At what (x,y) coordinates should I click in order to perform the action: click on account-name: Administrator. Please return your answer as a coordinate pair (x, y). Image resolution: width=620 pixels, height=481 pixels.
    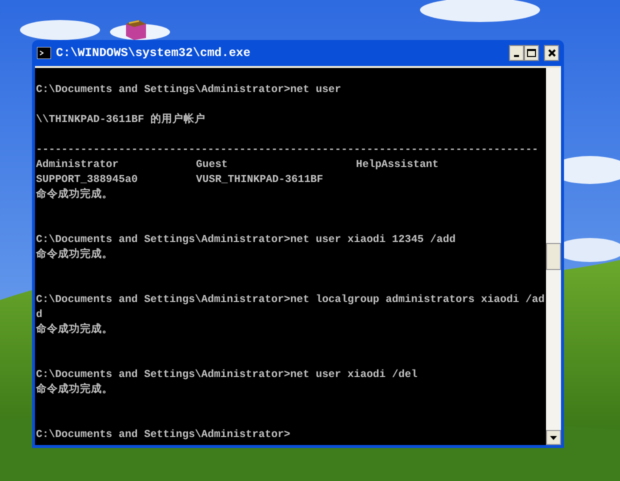
    Looking at the image, I should click on (77, 165).